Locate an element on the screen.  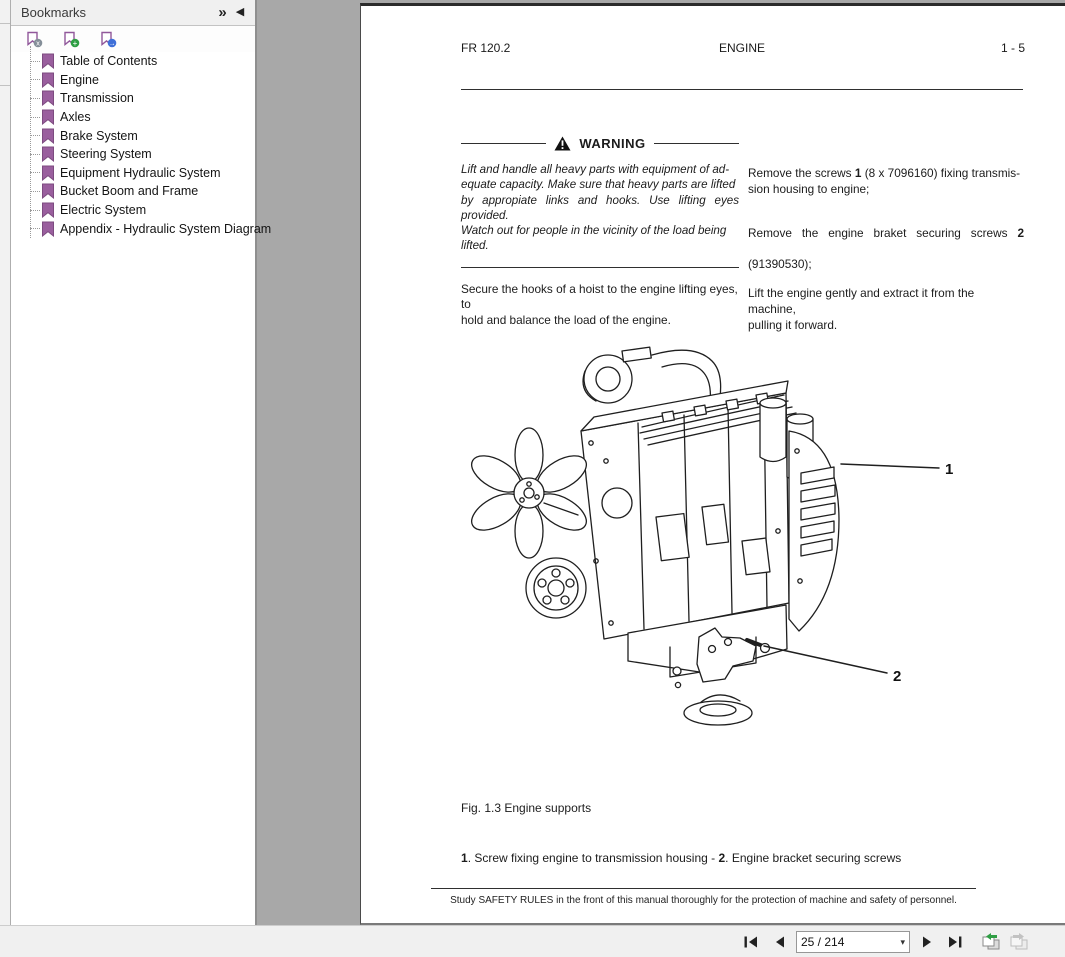
goto-bookmark-button: → is located at coordinates (108, 39).